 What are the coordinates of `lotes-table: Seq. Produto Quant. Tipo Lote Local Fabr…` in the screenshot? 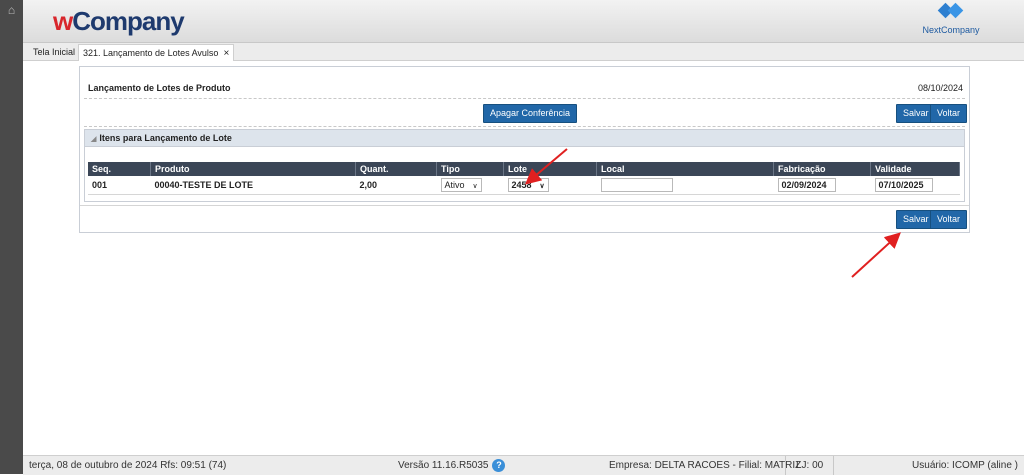 It's located at (524, 178).